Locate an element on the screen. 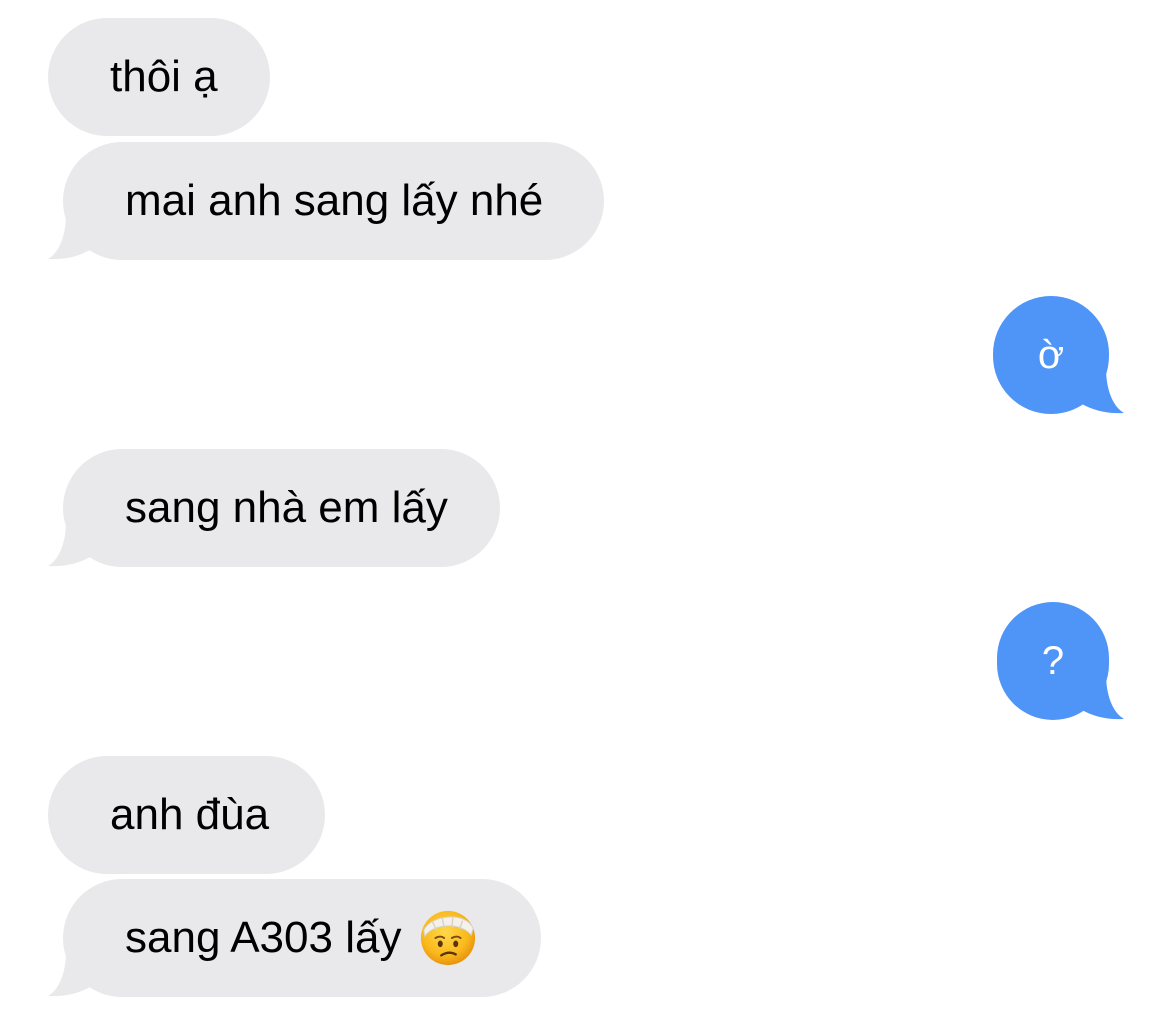  message-text: ? is located at coordinates (1053, 661).